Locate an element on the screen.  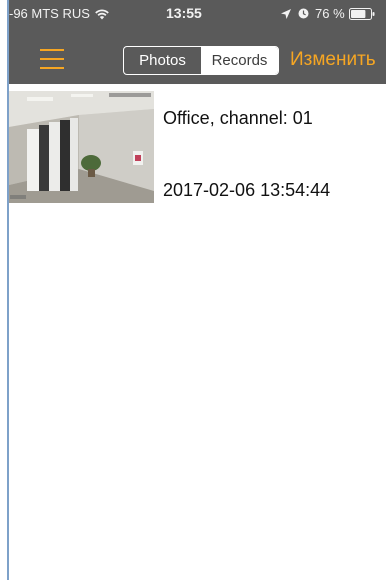
status-left-group: -96 MTS RUS is located at coordinates (59, 13).